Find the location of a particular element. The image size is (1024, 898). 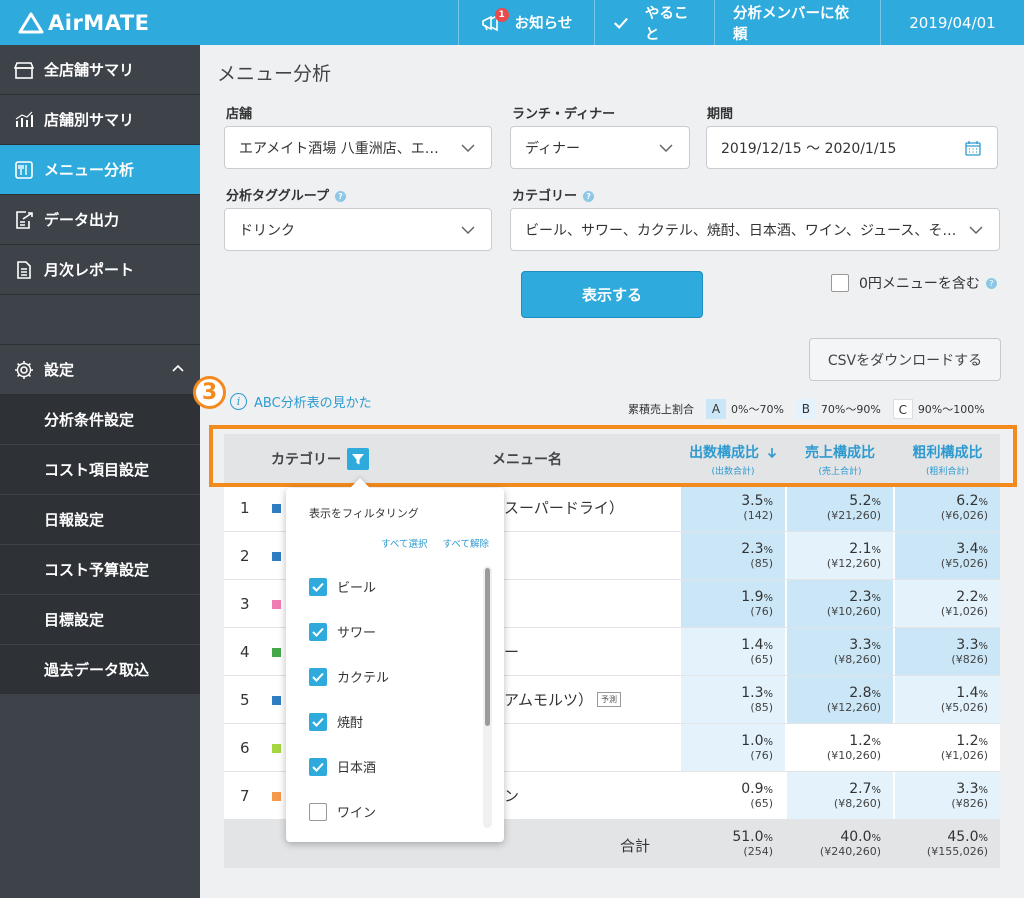

chevron-up-icon is located at coordinates (178, 368).